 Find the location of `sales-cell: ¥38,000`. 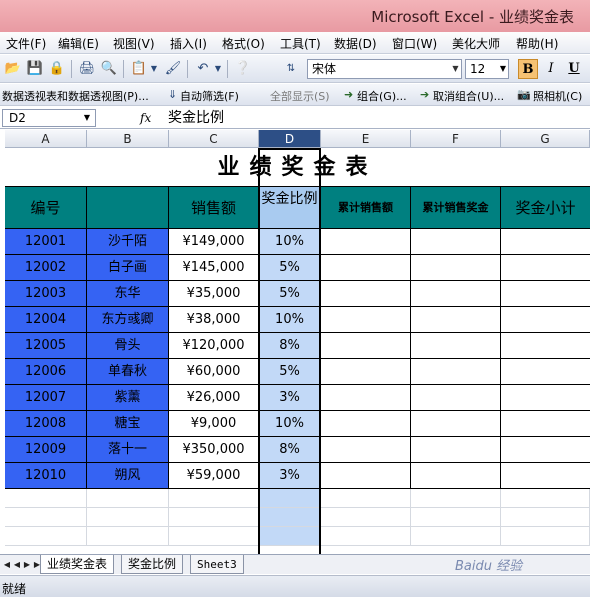

sales-cell: ¥38,000 is located at coordinates (214, 320).